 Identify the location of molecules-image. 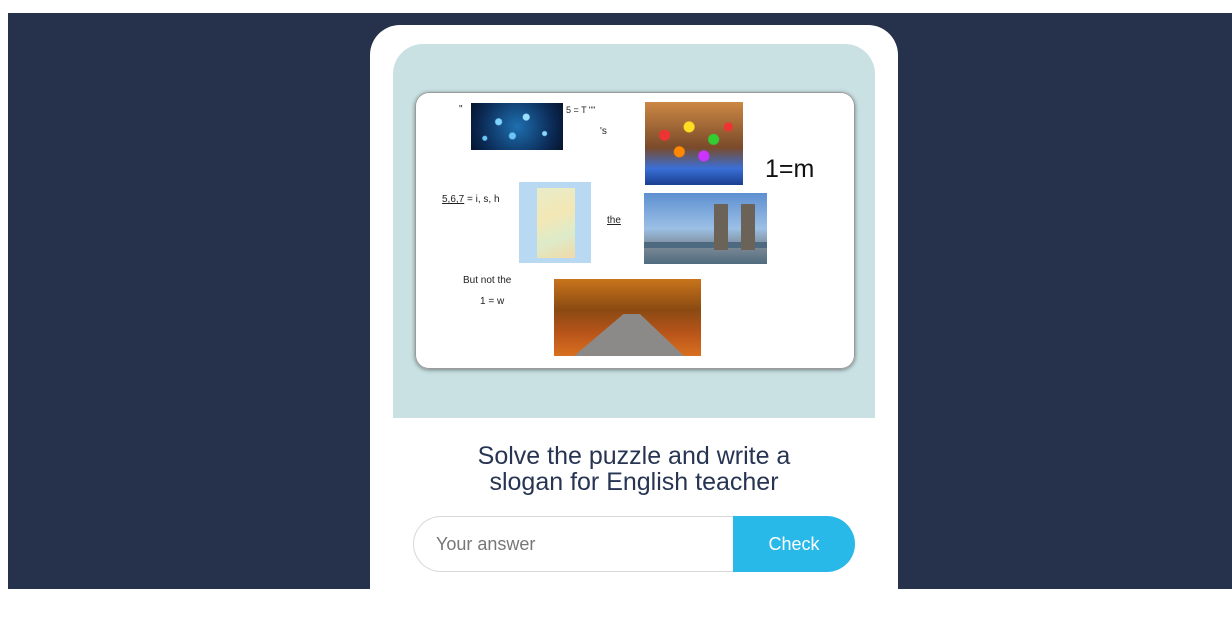
(517, 126).